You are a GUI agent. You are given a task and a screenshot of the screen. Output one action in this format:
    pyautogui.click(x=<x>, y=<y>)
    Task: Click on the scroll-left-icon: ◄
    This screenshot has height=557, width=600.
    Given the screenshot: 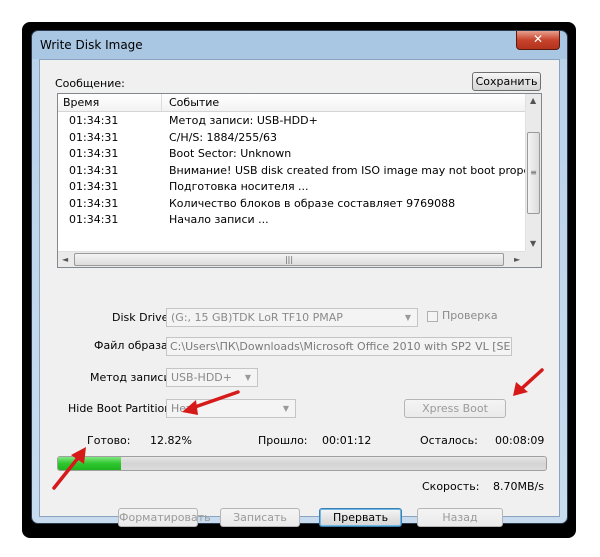 What is the action you would take?
    pyautogui.click(x=65, y=259)
    